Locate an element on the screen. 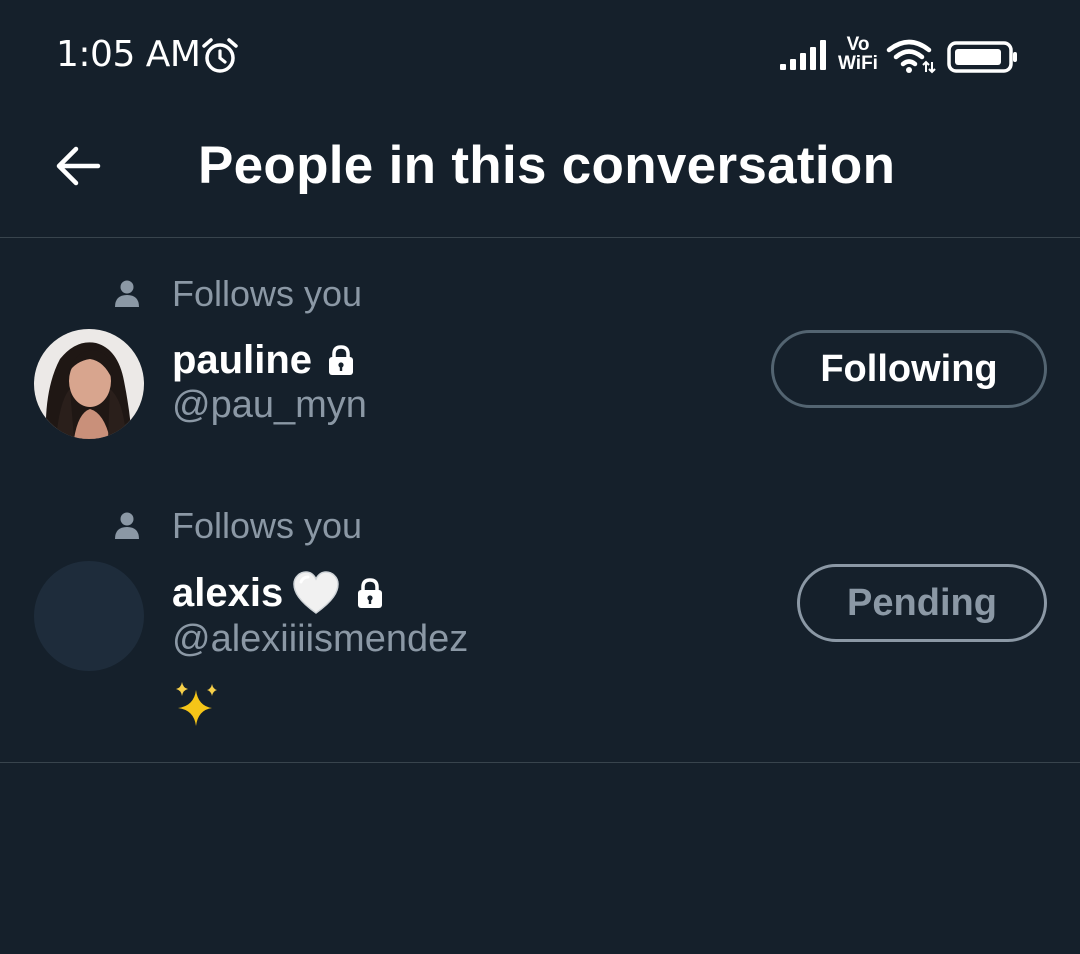  name-row: pauline is located at coordinates (264, 360).